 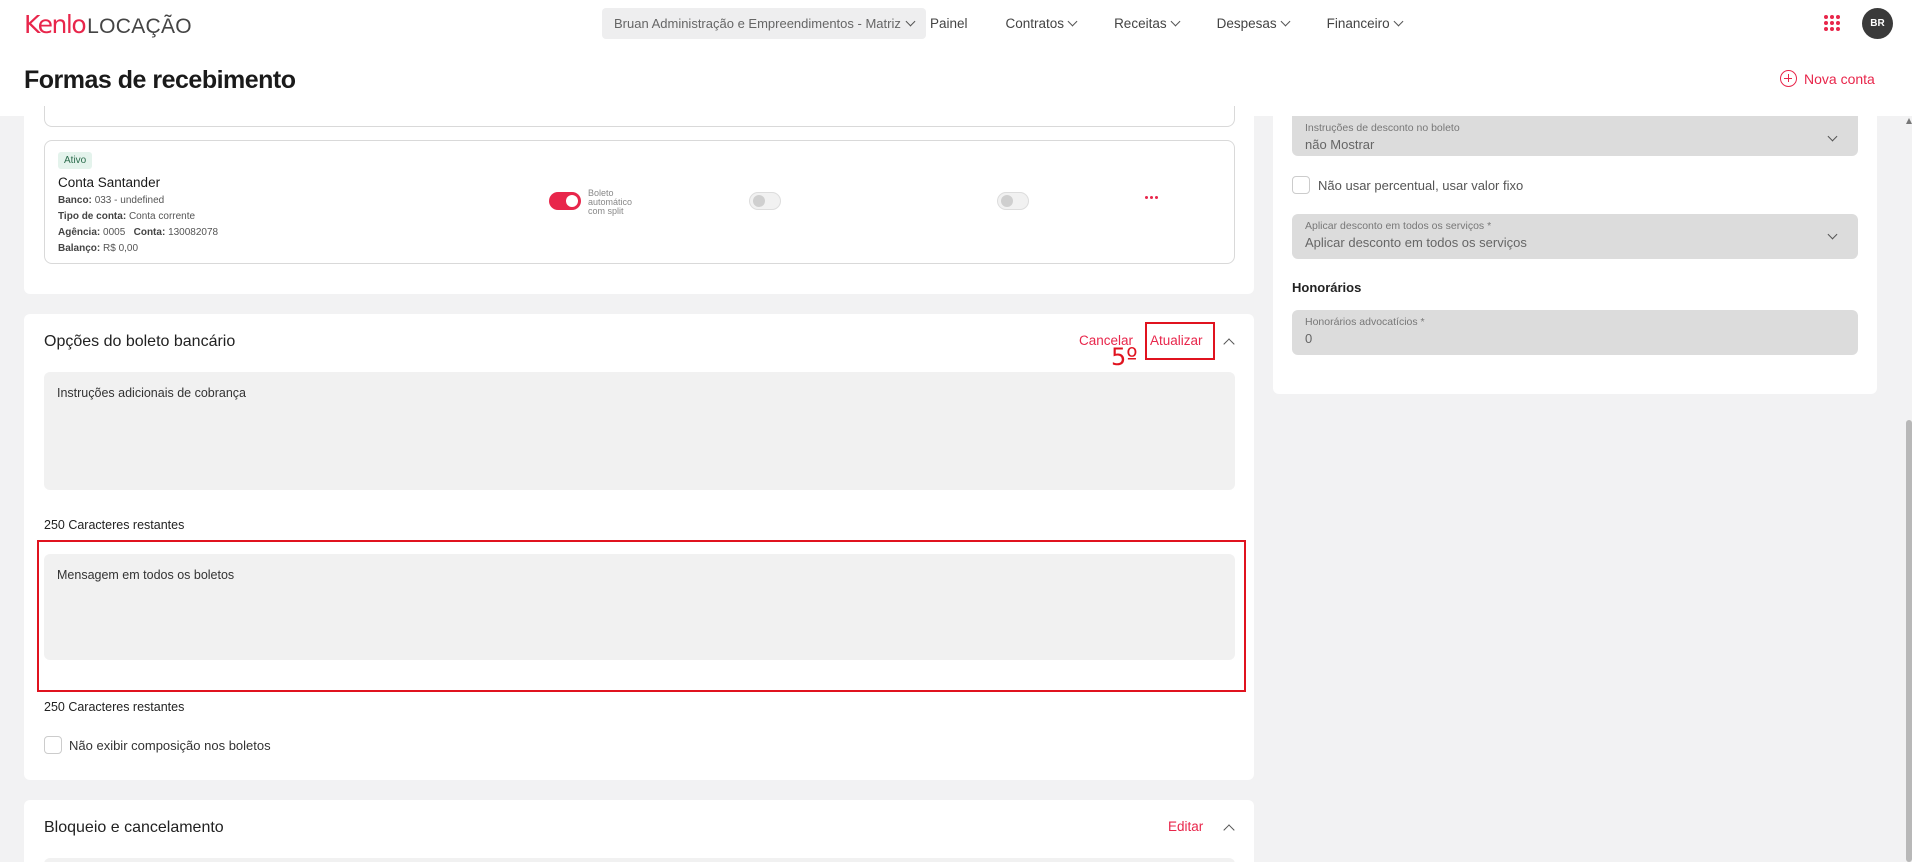 What do you see at coordinates (140, 341) in the screenshot?
I see `section-title: Opções do boleto bancário` at bounding box center [140, 341].